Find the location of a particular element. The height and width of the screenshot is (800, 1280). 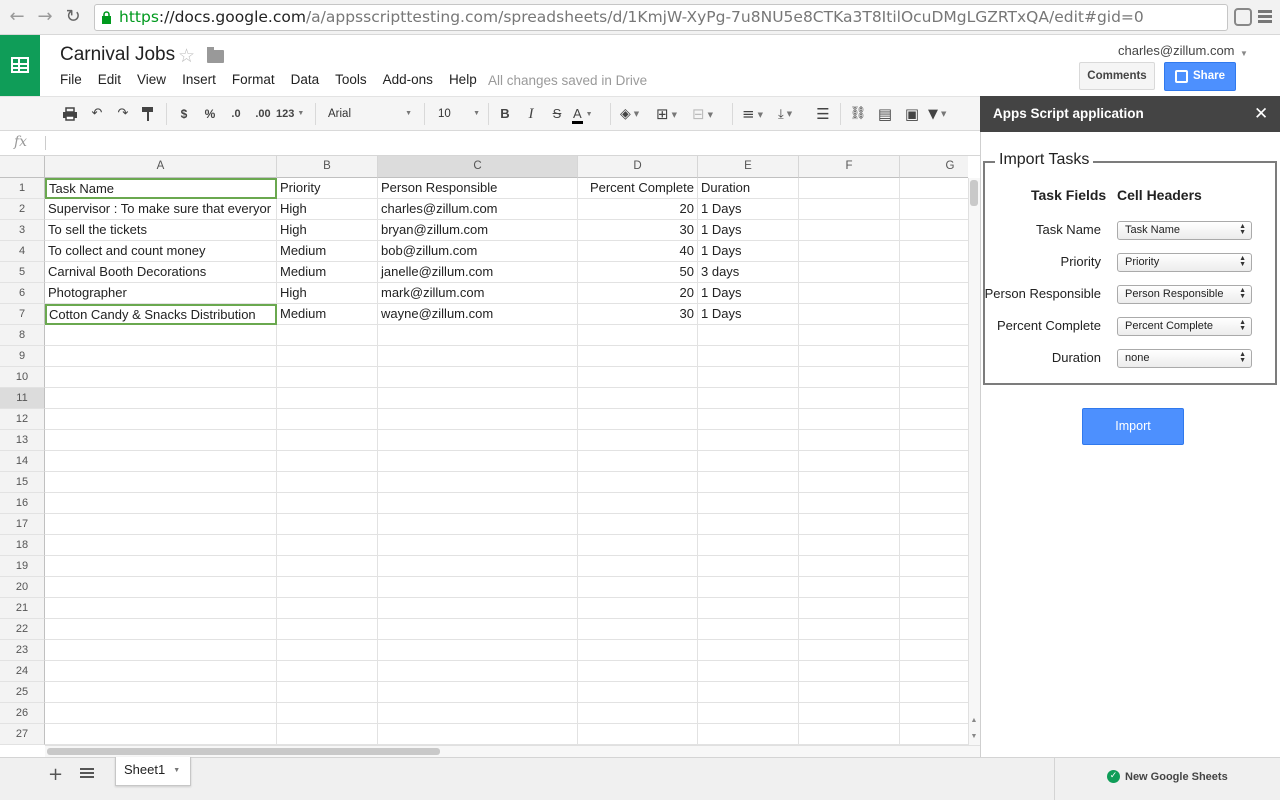

menu-file: File is located at coordinates (71, 81).